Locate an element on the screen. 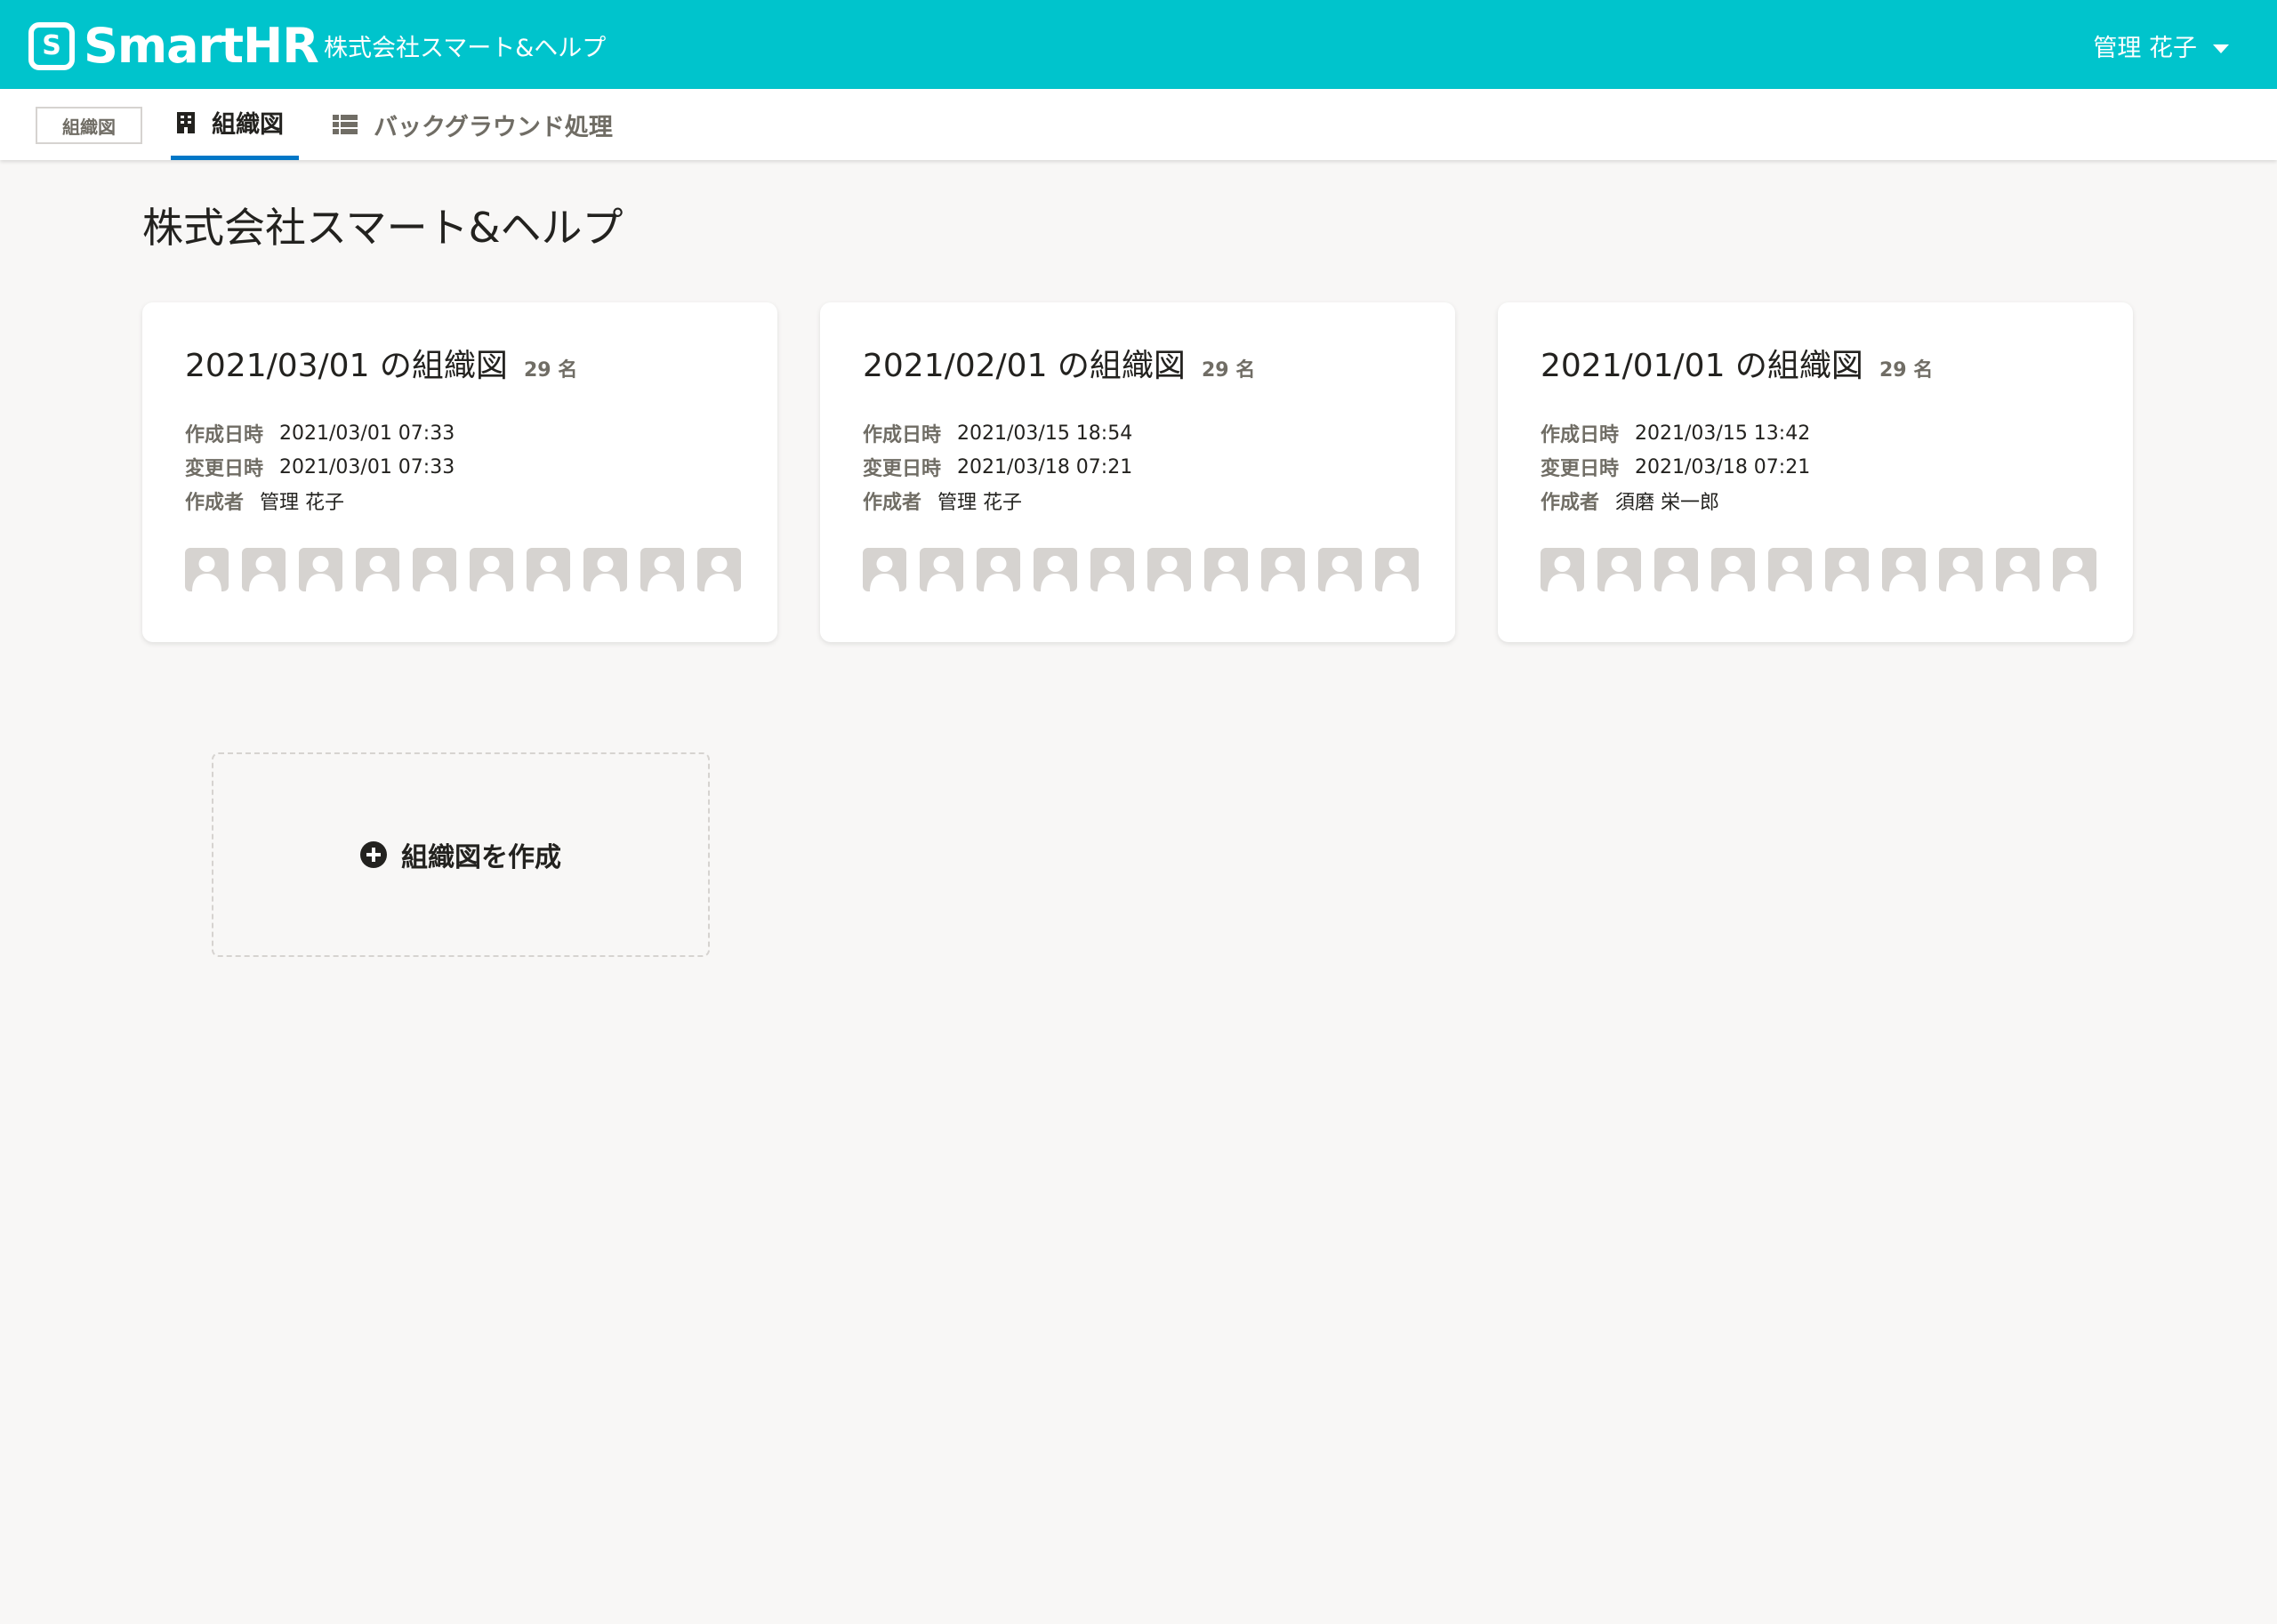 The height and width of the screenshot is (1624, 2277). tab-org-chart: 組織図 is located at coordinates (235, 124).